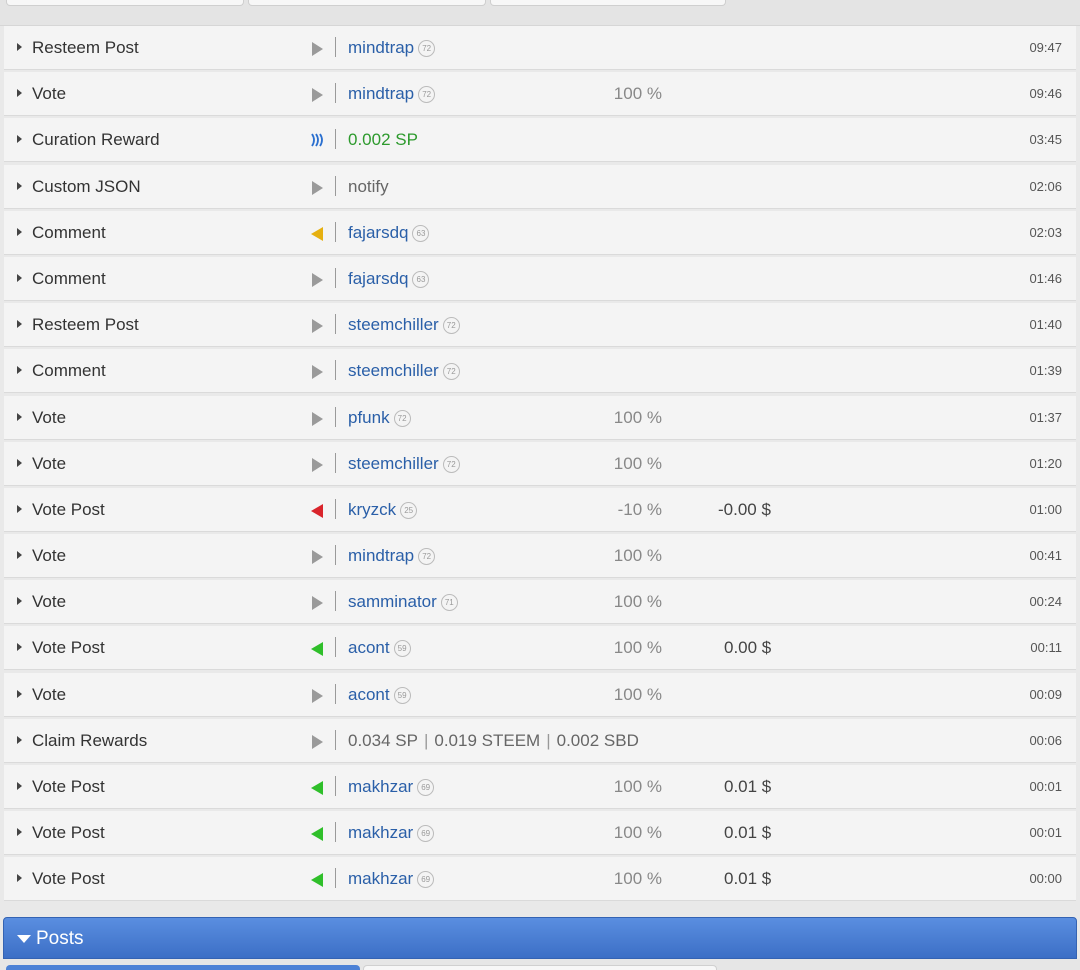  Describe the element at coordinates (540, 938) in the screenshot. I see `posts-section-header: Posts` at that location.